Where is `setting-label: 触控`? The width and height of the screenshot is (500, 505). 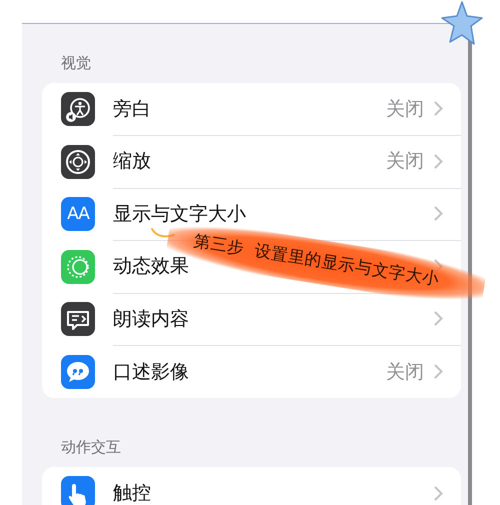
setting-label: 触控 is located at coordinates (132, 492).